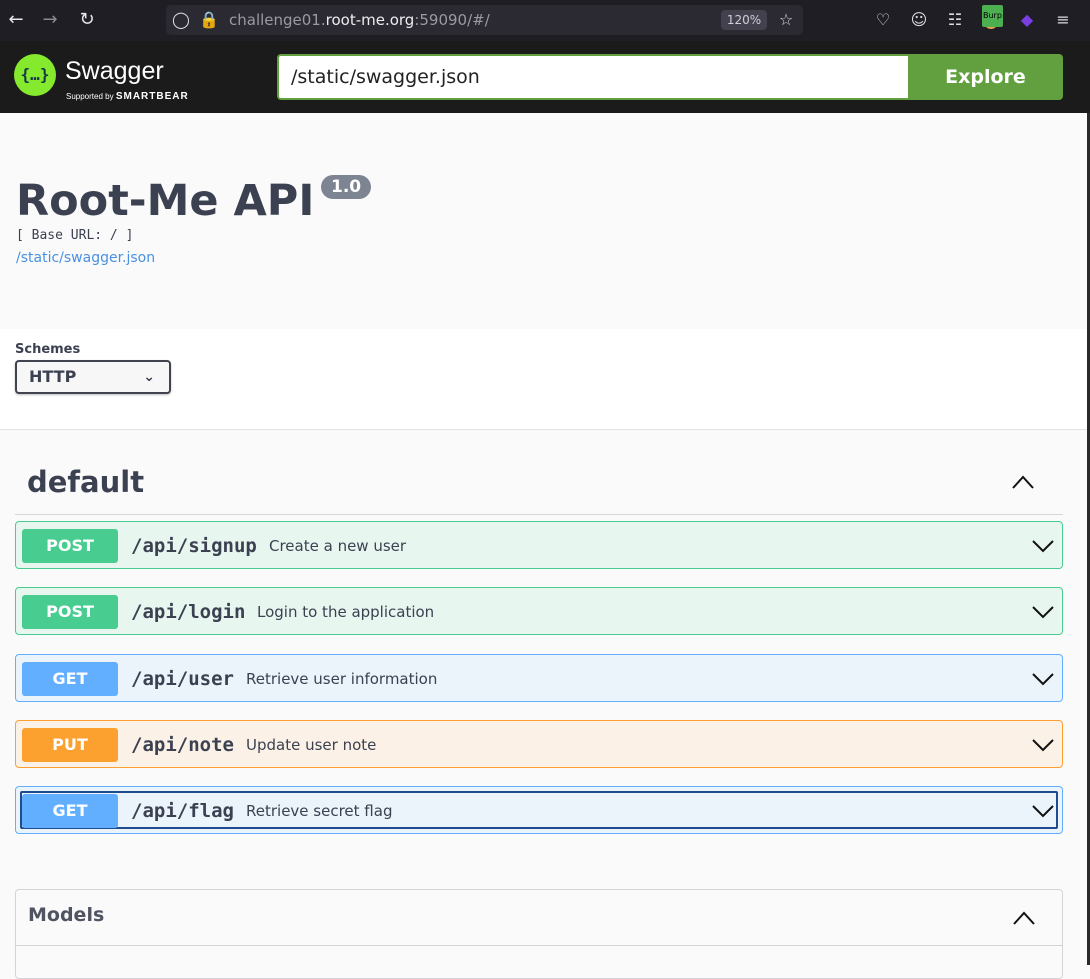  What do you see at coordinates (86, 482) in the screenshot?
I see `tag-title: default` at bounding box center [86, 482].